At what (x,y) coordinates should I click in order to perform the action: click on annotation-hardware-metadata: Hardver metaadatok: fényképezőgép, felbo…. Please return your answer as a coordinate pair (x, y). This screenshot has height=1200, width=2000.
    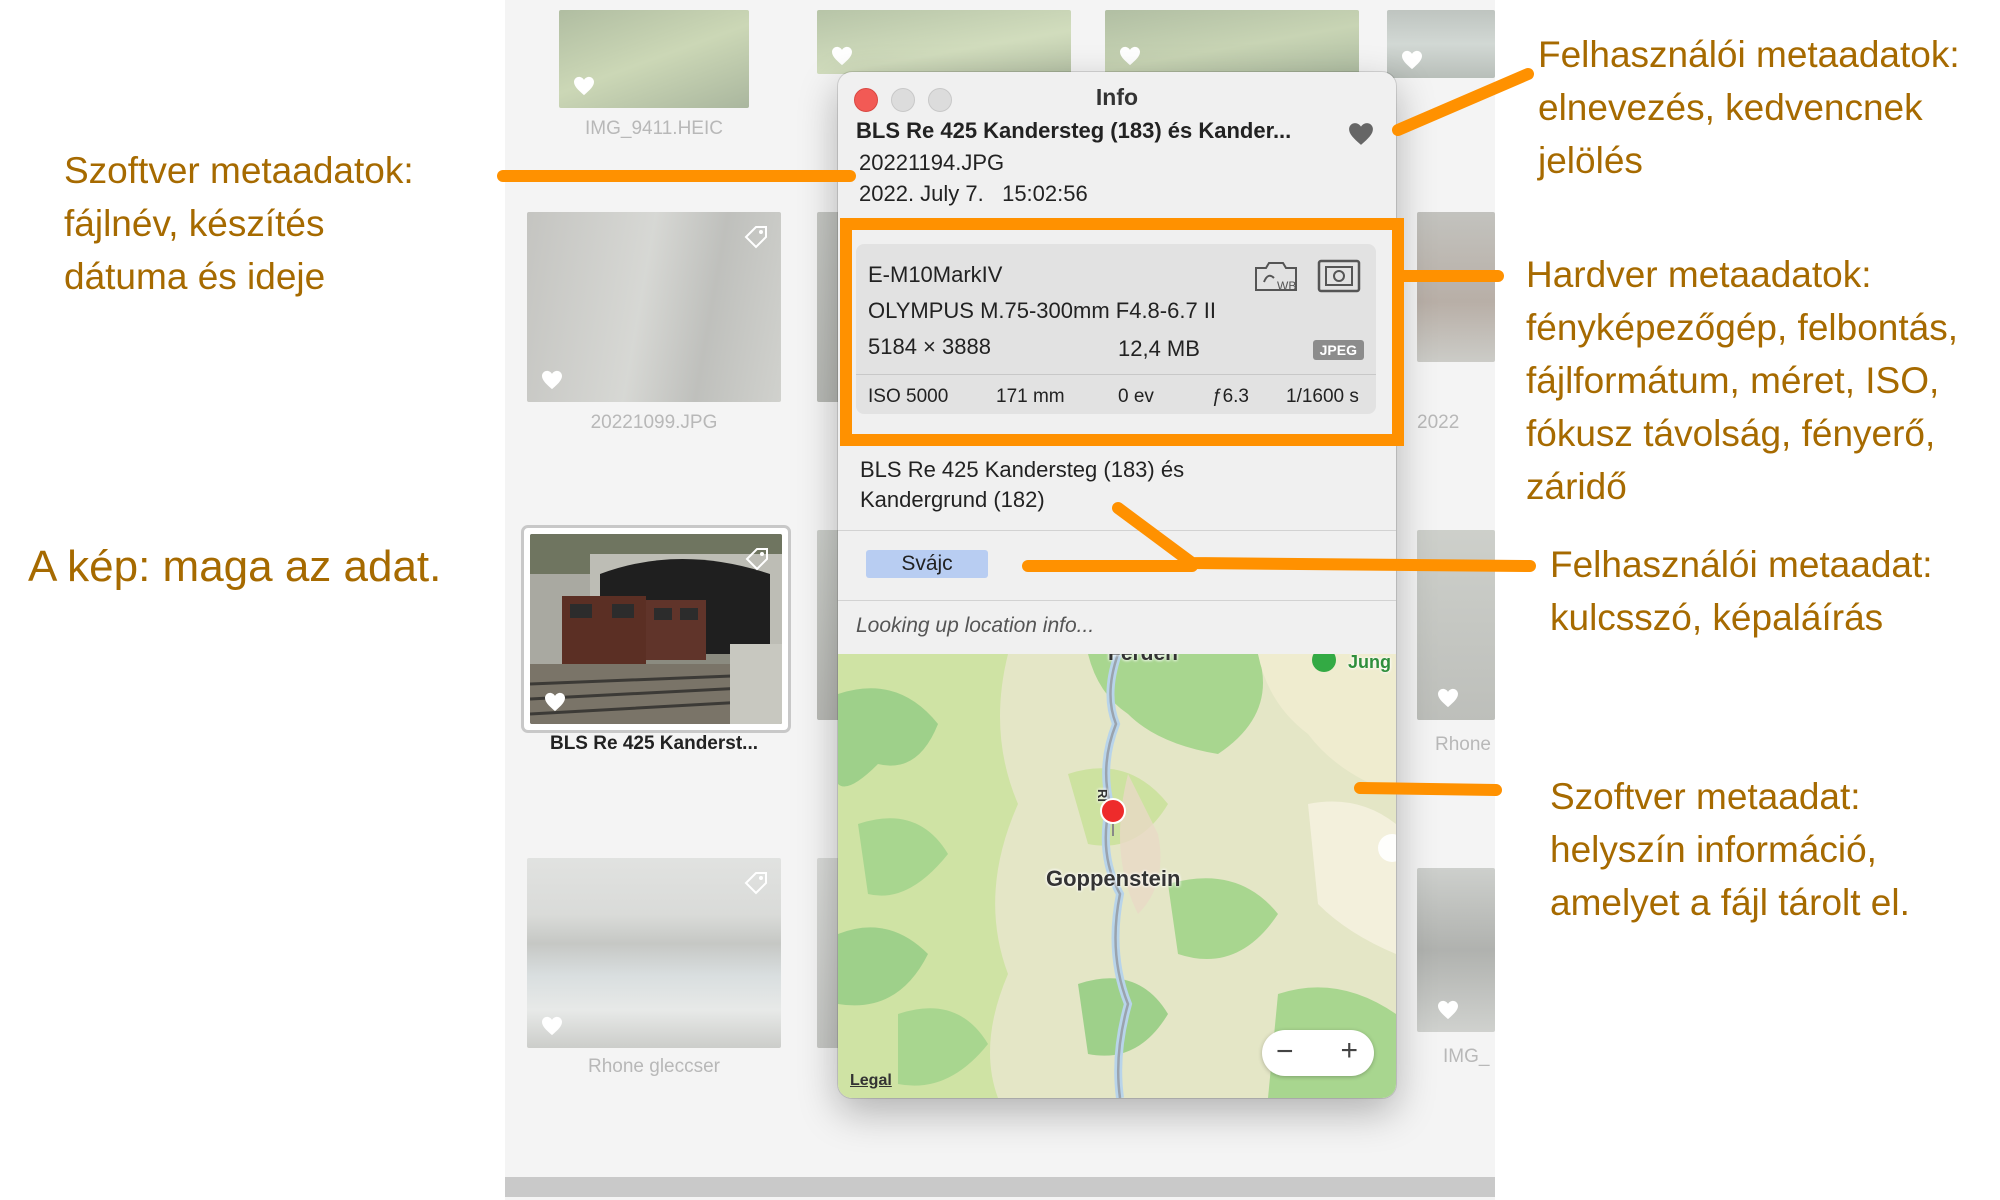
    Looking at the image, I should click on (1742, 380).